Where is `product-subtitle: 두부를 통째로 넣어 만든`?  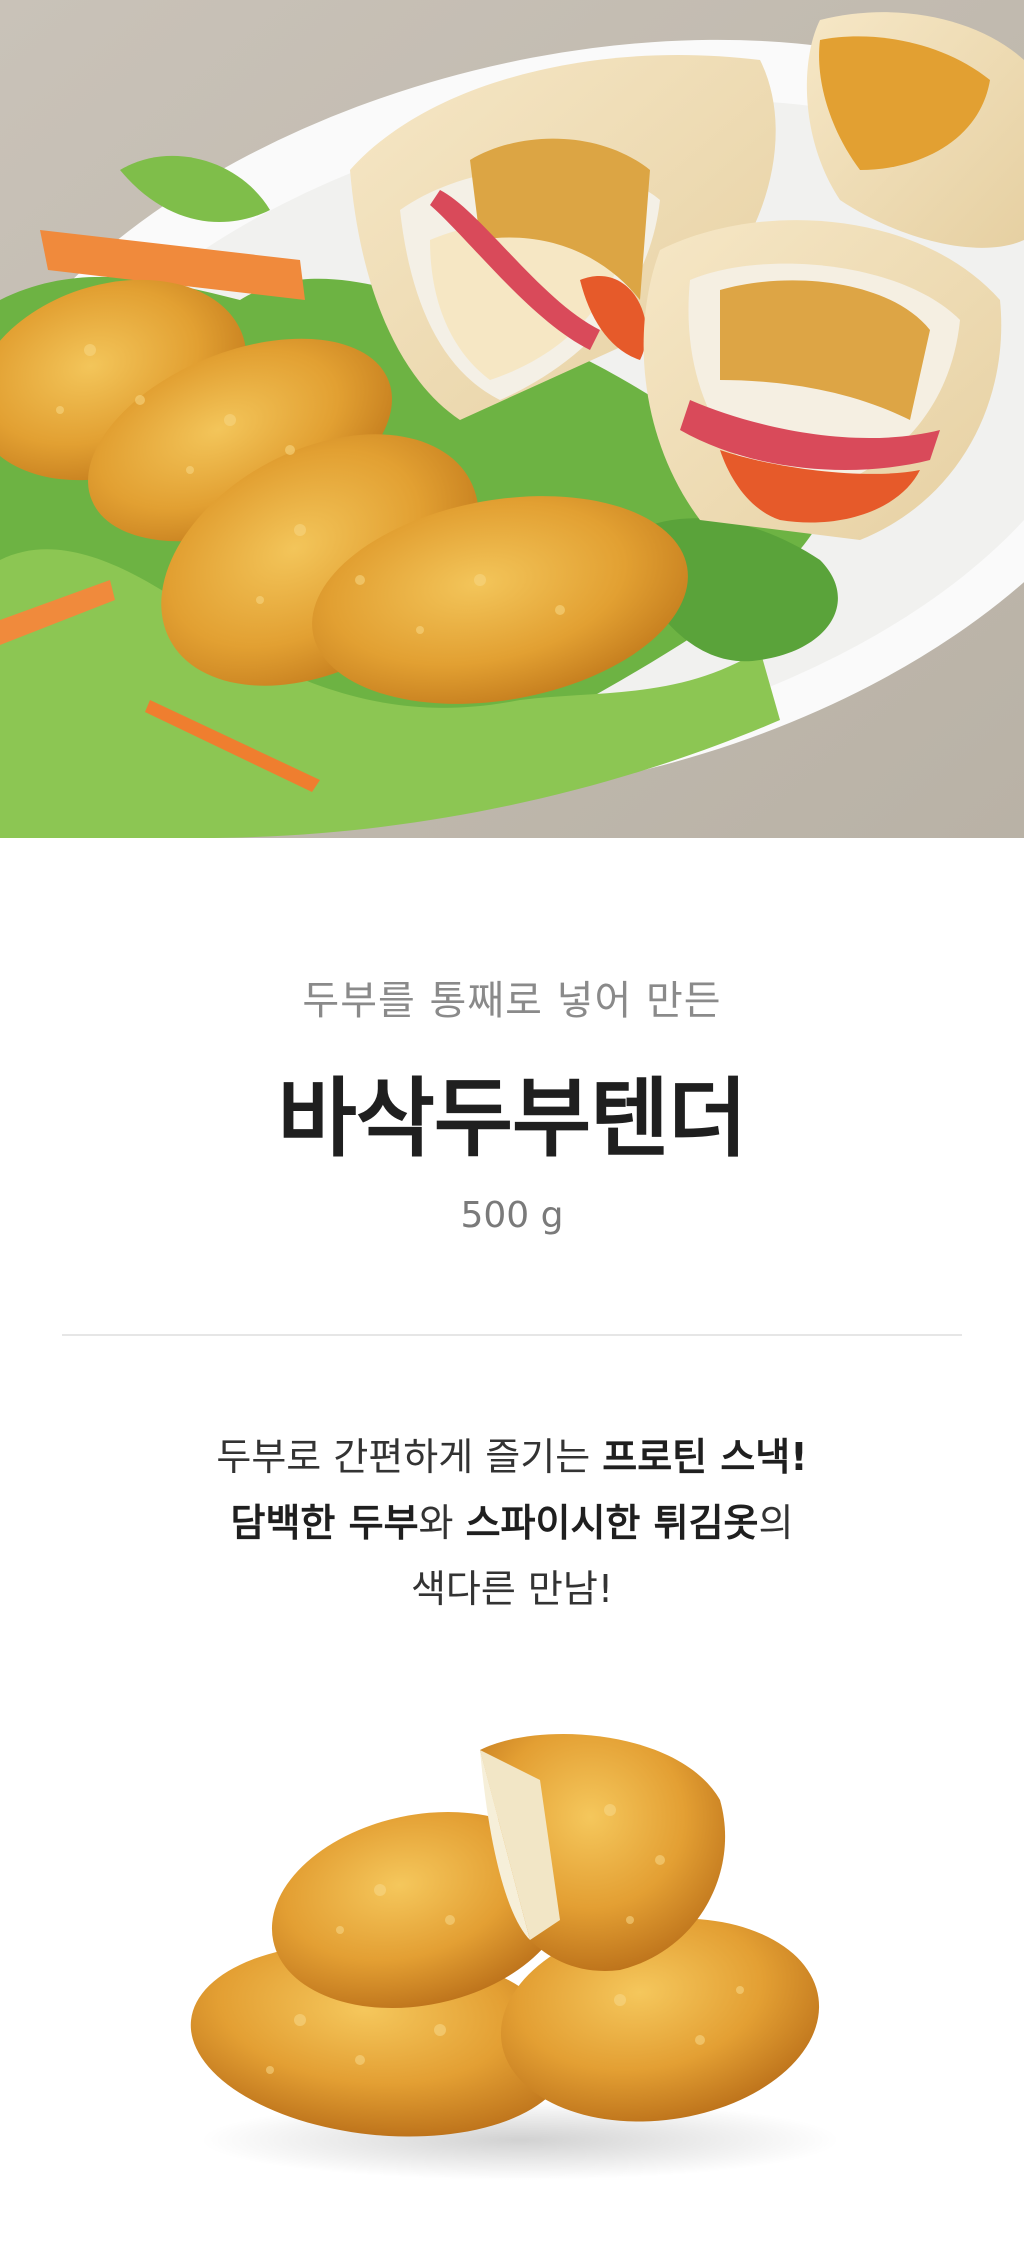
product-subtitle: 두부를 통째로 넣어 만든 is located at coordinates (512, 1001).